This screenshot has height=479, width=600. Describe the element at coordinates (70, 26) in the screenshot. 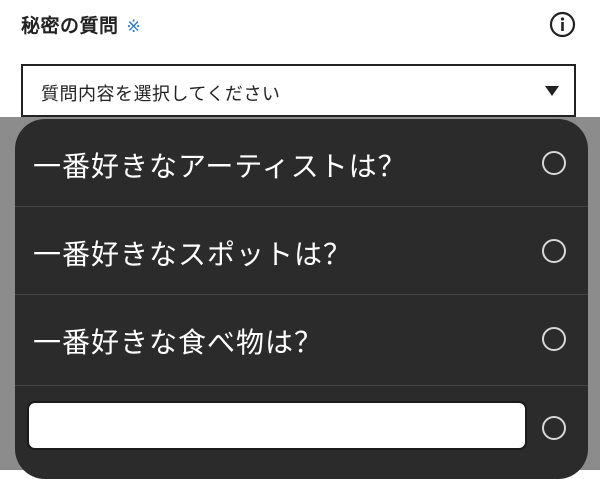

I see `field-label-text: 秘密の質問` at that location.